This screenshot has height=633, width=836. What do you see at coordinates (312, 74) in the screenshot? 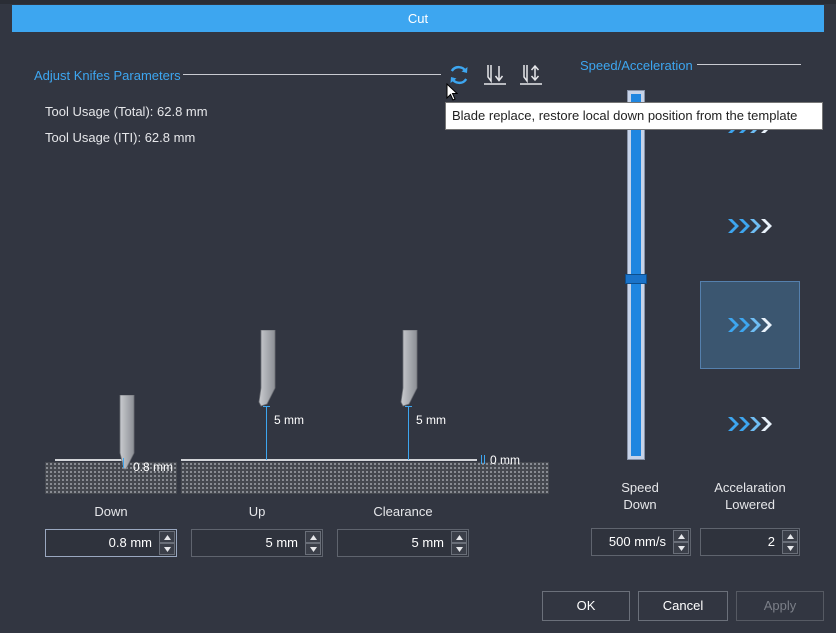
I see `knife-group-divider` at bounding box center [312, 74].